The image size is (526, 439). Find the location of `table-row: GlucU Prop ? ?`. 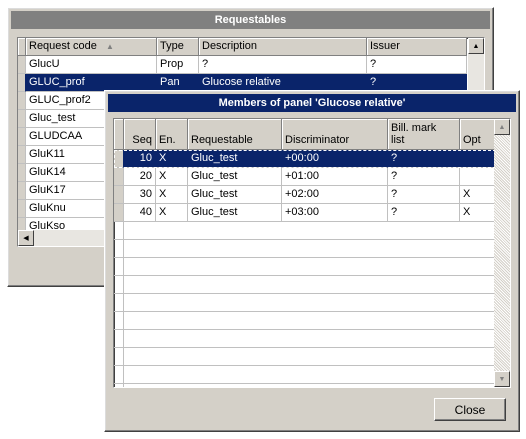

table-row: GlucU Prop ? ? is located at coordinates (242, 65).